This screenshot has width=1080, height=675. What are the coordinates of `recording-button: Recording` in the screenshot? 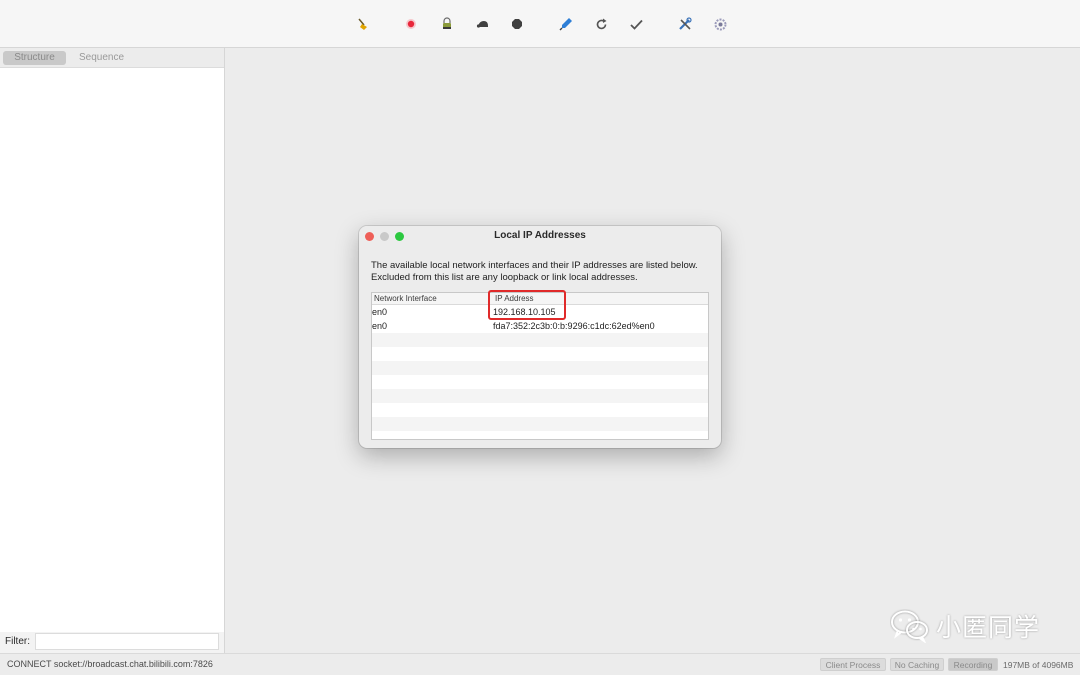 It's located at (973, 664).